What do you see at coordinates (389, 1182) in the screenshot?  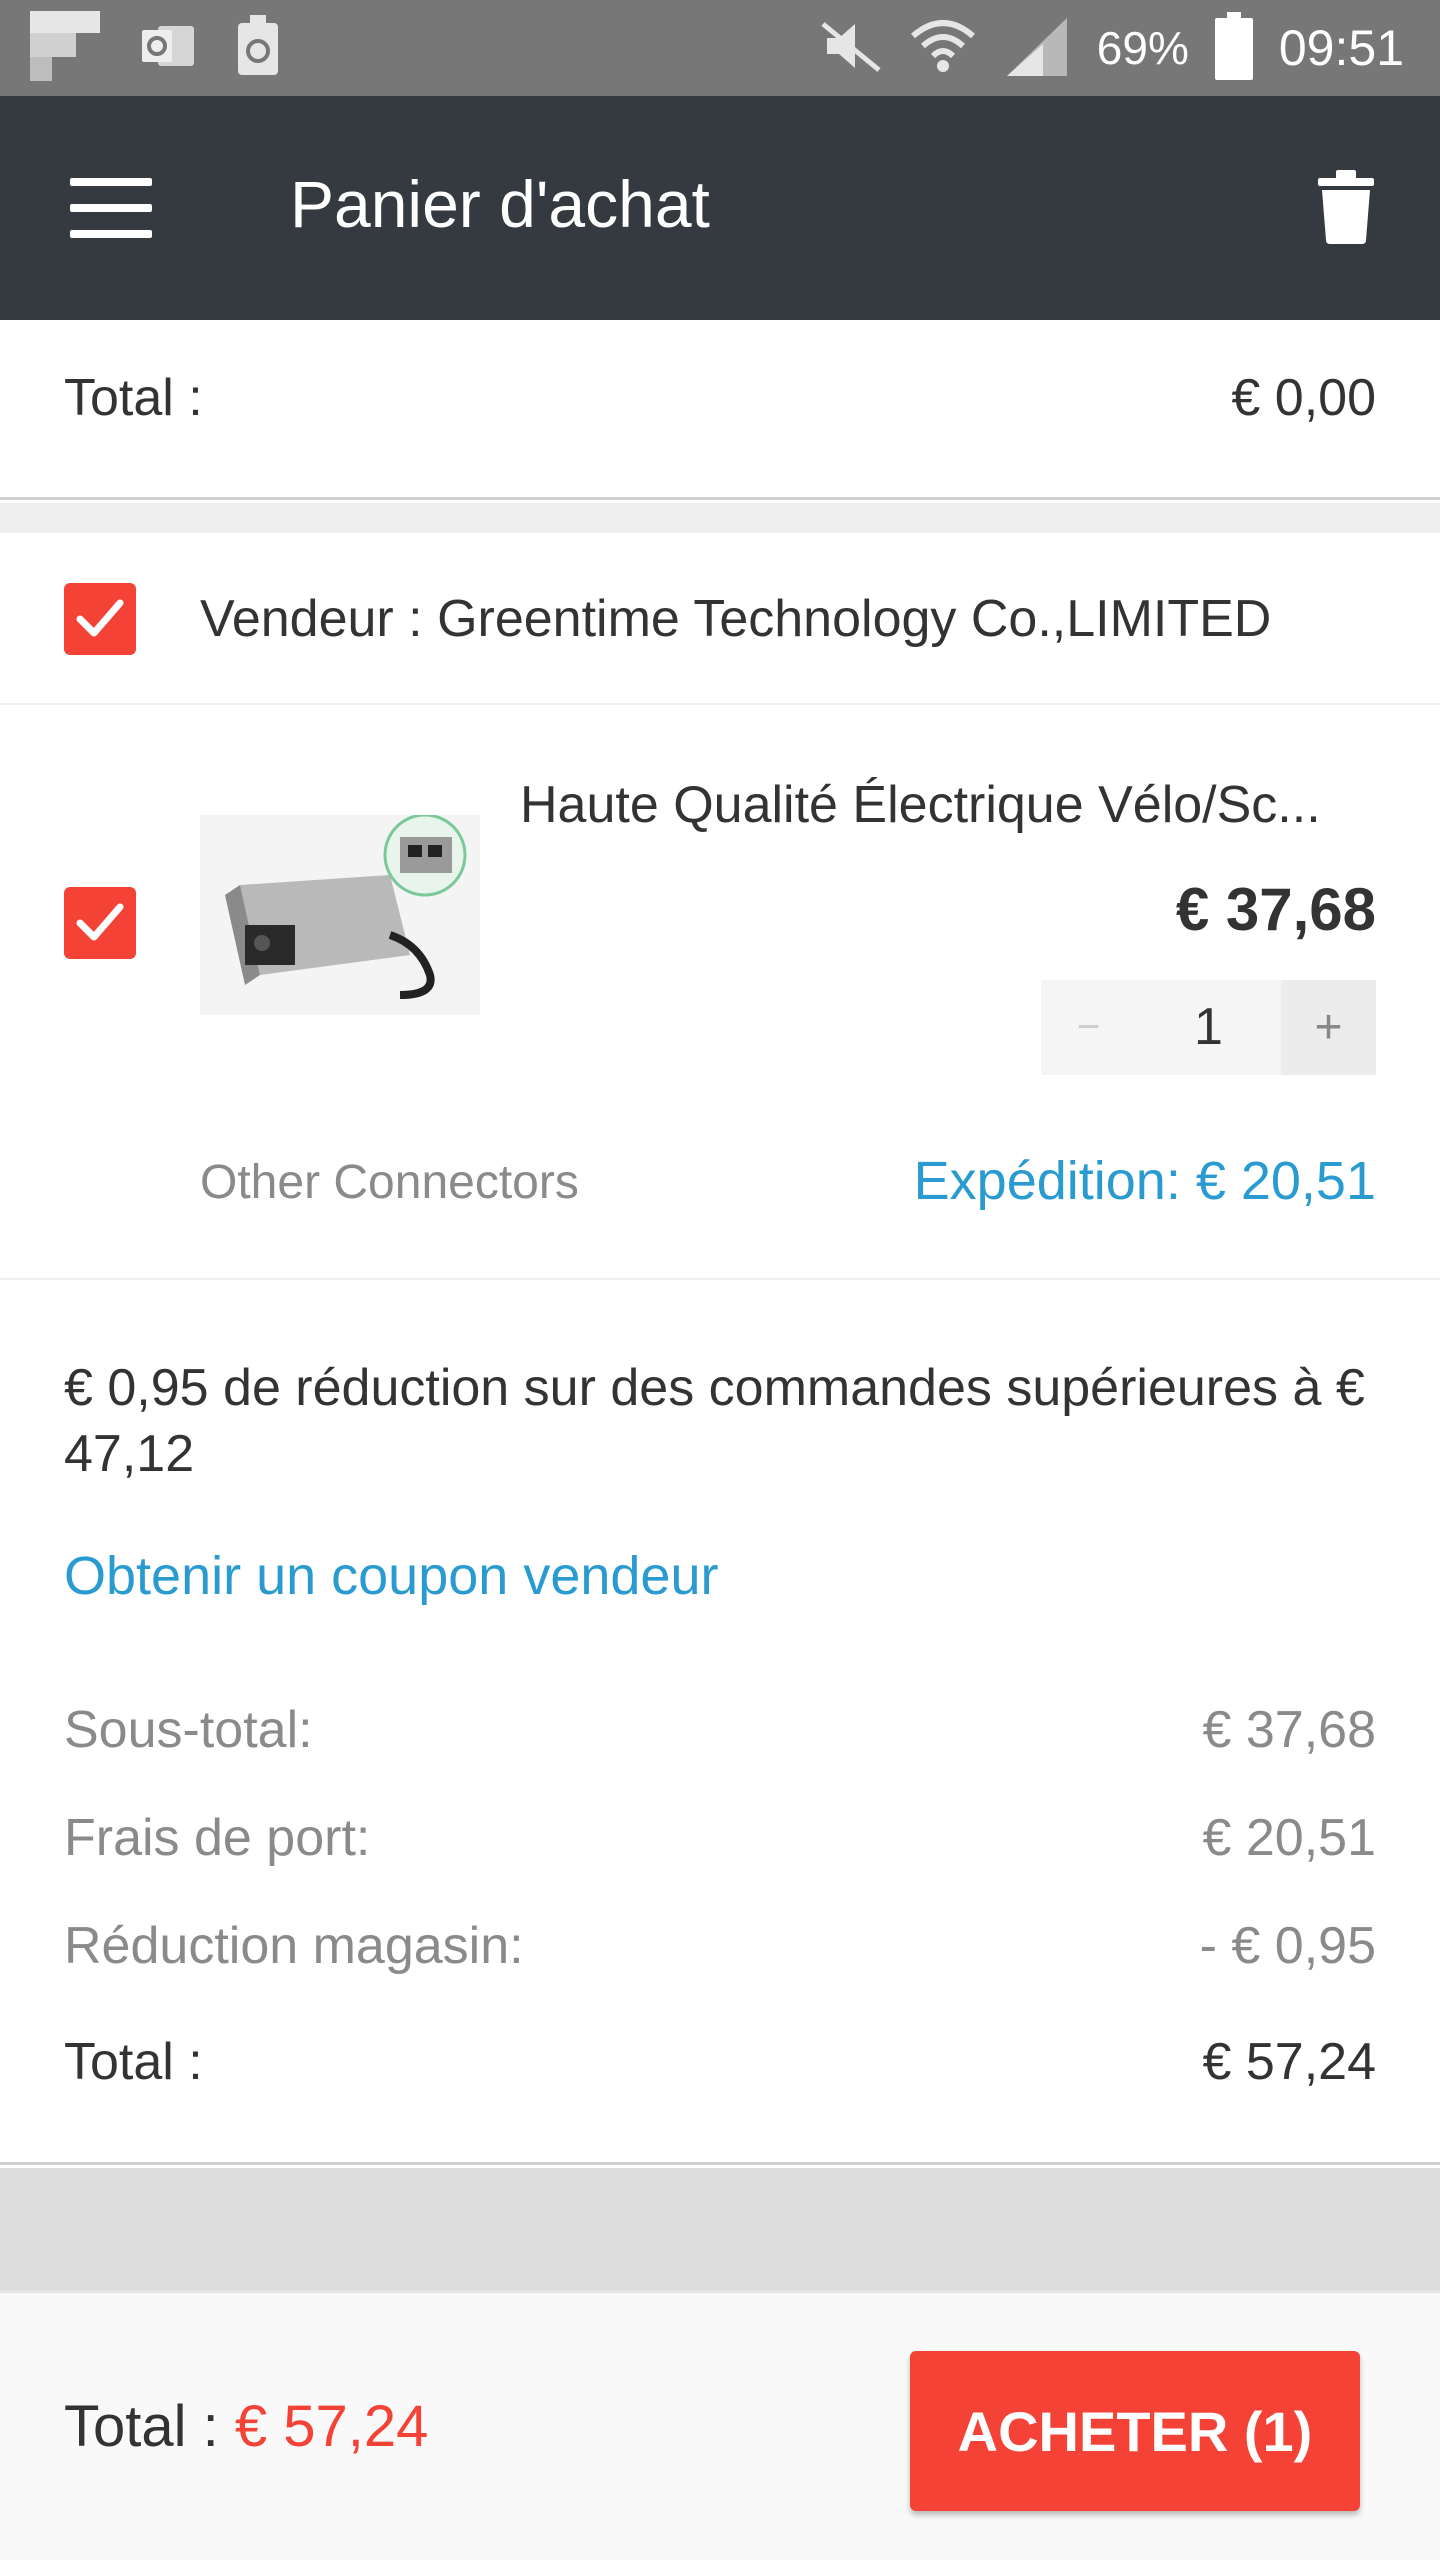 I see `product-variant: Other Connectors` at bounding box center [389, 1182].